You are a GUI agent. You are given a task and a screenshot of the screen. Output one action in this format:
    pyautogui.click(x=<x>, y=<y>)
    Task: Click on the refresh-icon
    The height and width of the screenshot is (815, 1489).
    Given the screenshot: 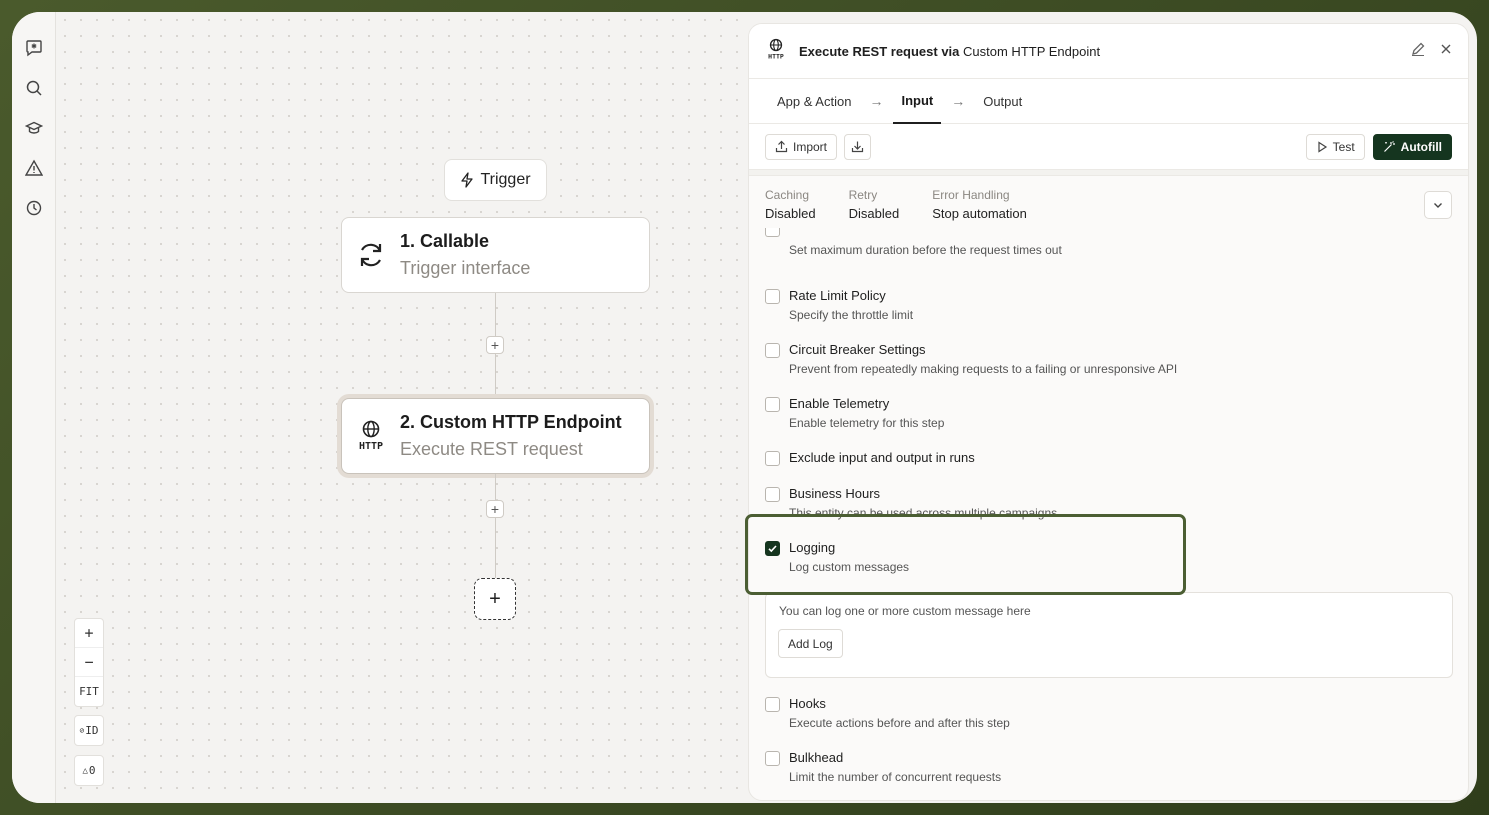 What is the action you would take?
    pyautogui.click(x=371, y=255)
    